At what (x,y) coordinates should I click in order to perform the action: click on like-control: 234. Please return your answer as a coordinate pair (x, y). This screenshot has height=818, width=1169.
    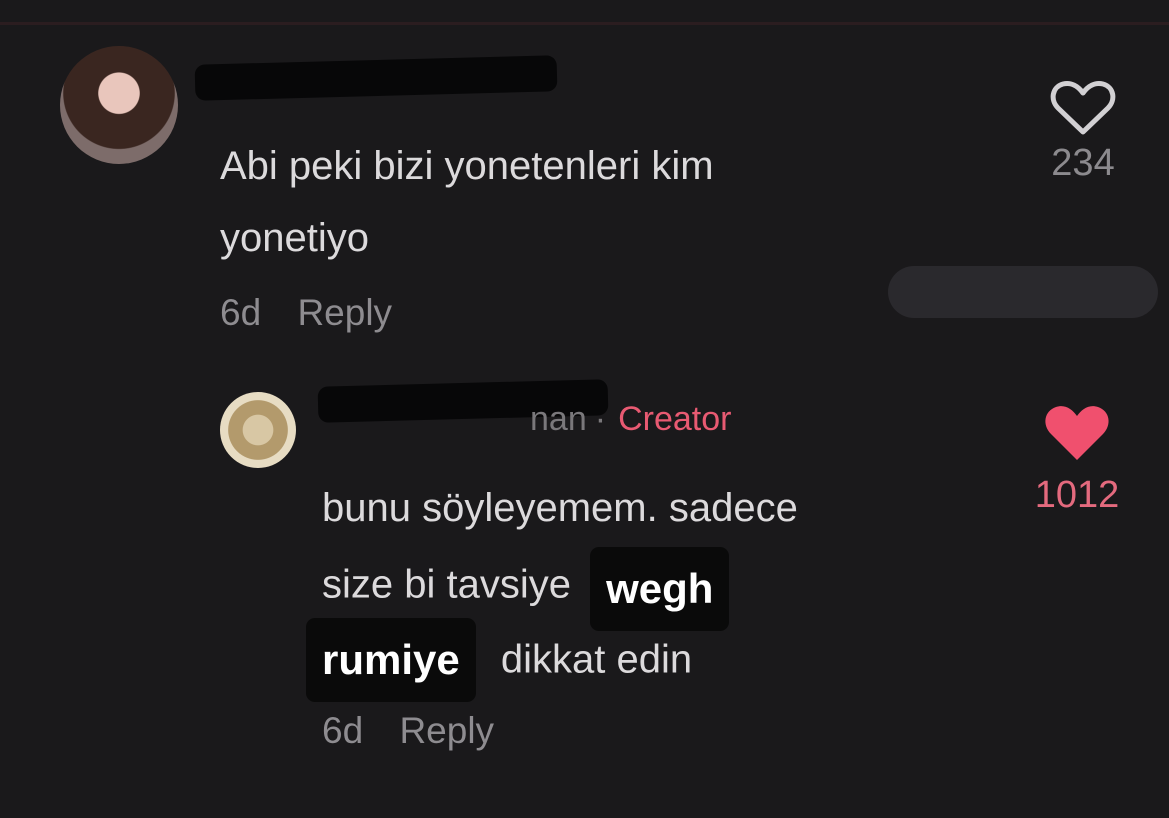
    Looking at the image, I should click on (1083, 131).